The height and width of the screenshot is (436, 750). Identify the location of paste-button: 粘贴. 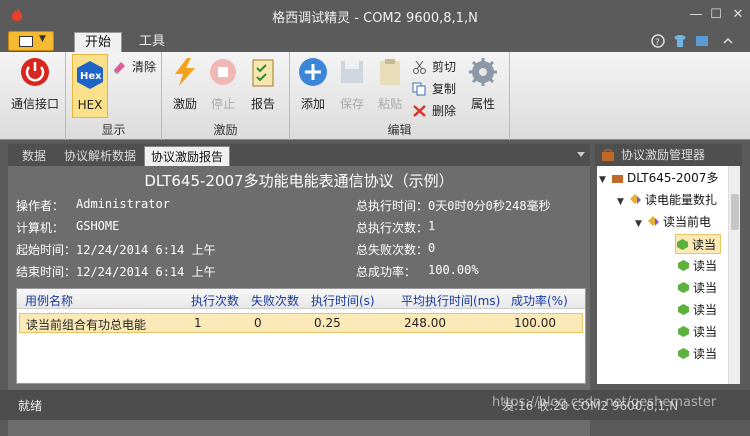
(390, 84).